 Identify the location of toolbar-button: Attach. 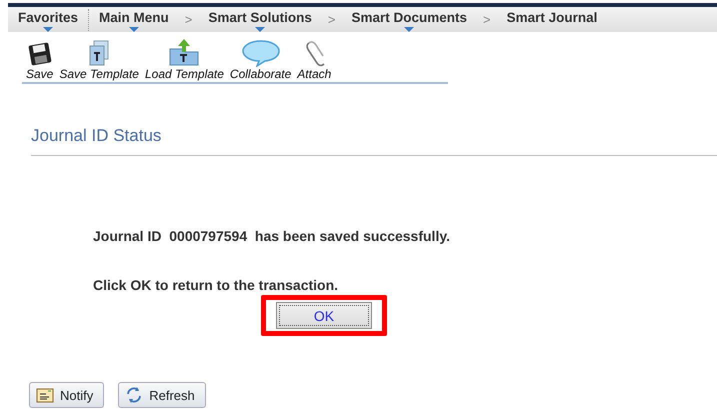
(314, 59).